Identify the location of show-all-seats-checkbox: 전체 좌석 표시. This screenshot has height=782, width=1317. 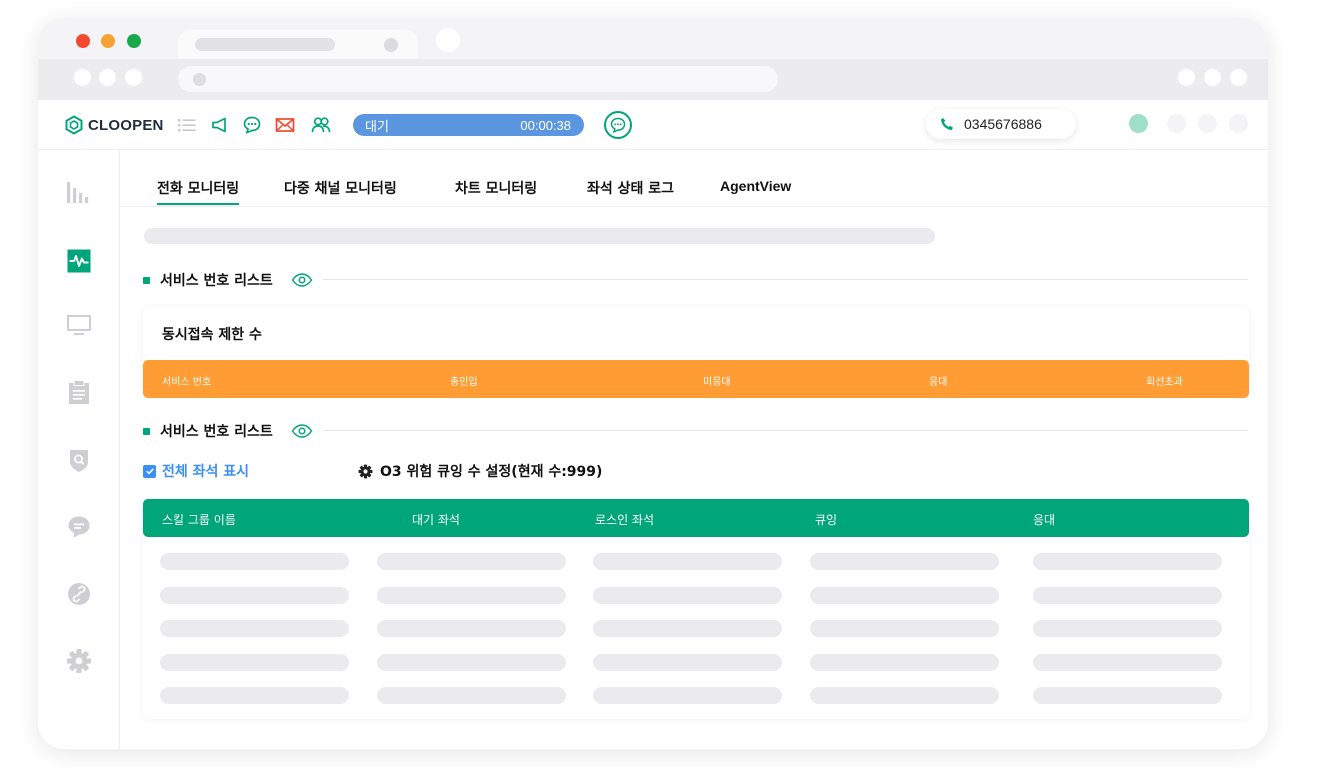
(196, 471).